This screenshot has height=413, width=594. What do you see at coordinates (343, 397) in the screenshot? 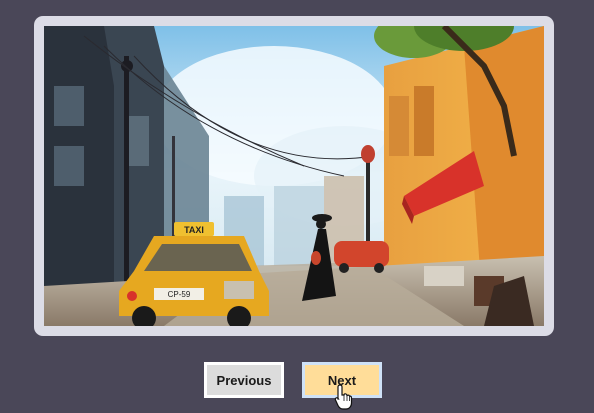
I see `hand-pointer-icon` at bounding box center [343, 397].